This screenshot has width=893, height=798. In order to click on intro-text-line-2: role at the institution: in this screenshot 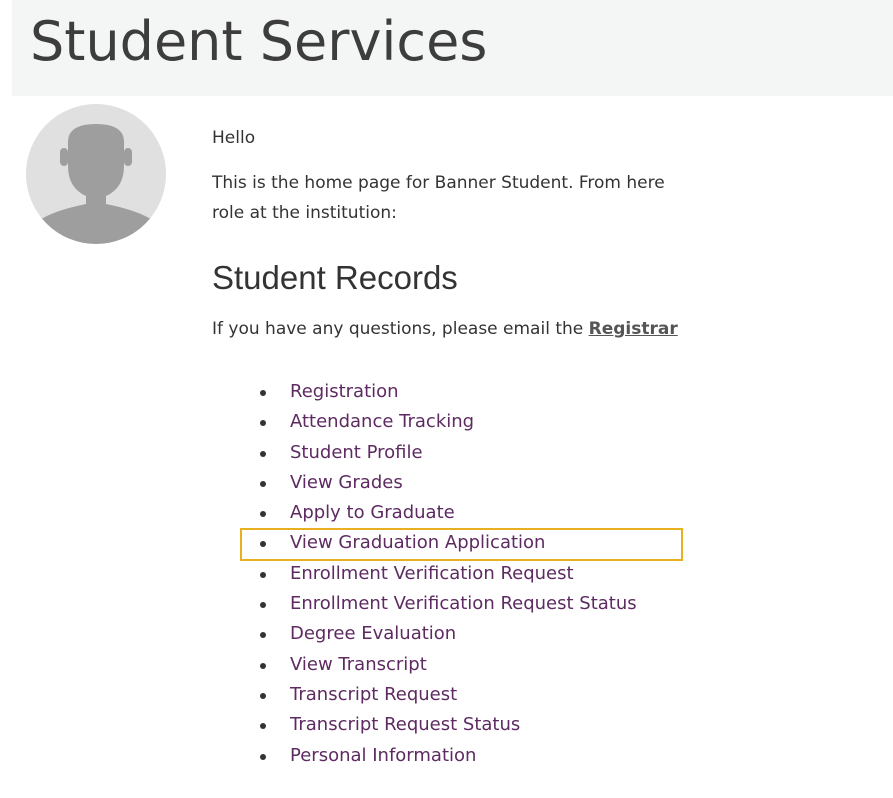, I will do `click(304, 213)`.